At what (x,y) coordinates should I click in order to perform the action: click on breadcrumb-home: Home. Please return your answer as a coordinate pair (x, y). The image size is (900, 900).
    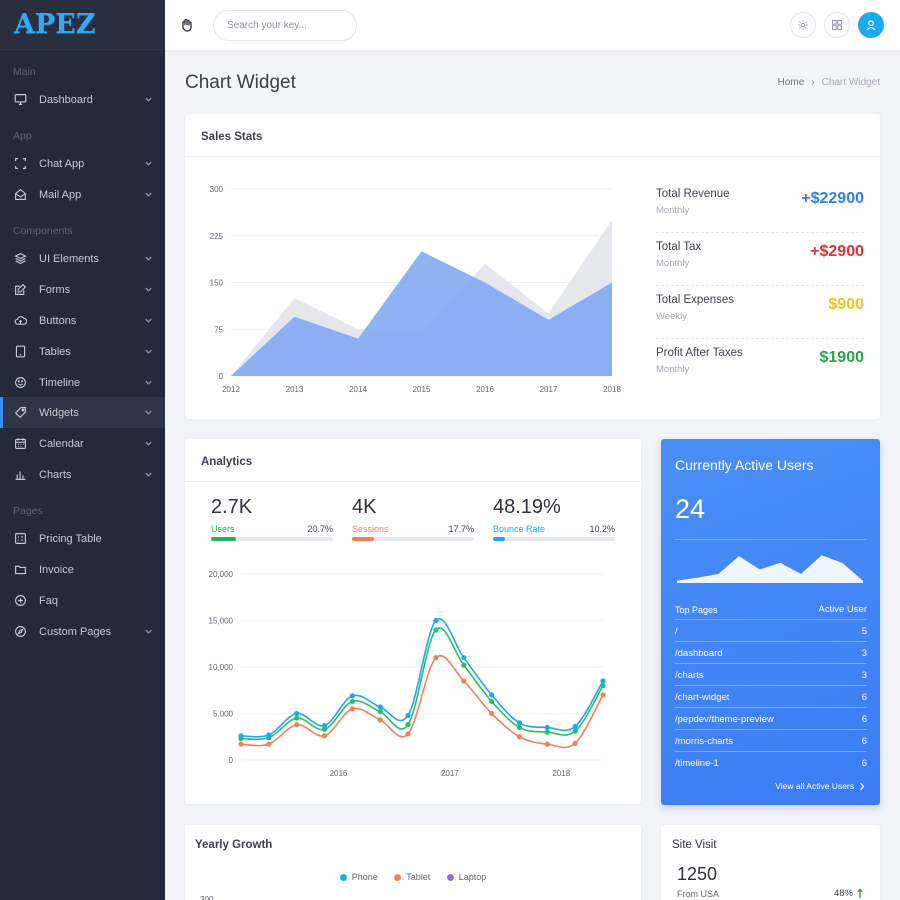
    Looking at the image, I should click on (791, 82).